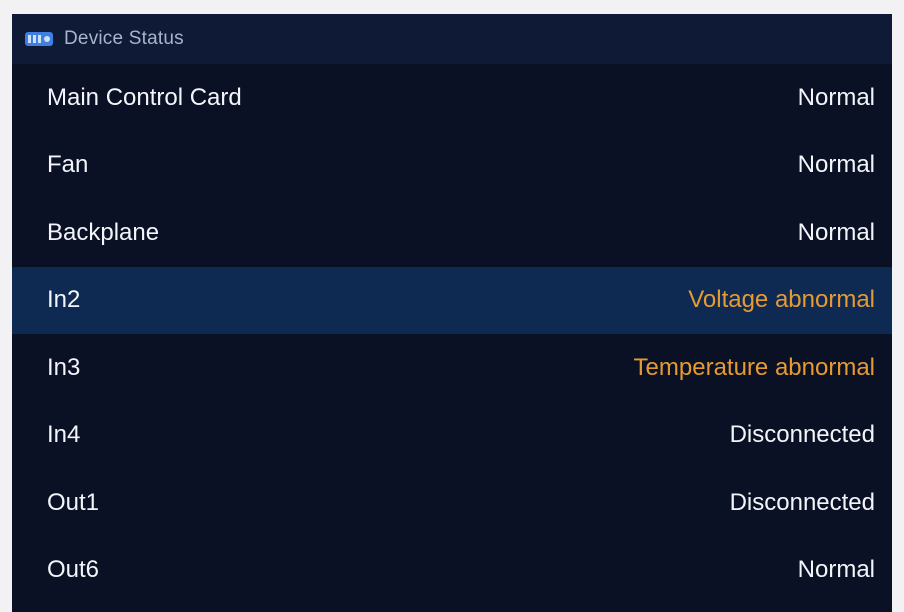 The height and width of the screenshot is (612, 904). What do you see at coordinates (452, 368) in the screenshot?
I see `list-item: In3 Temperature abnormal` at bounding box center [452, 368].